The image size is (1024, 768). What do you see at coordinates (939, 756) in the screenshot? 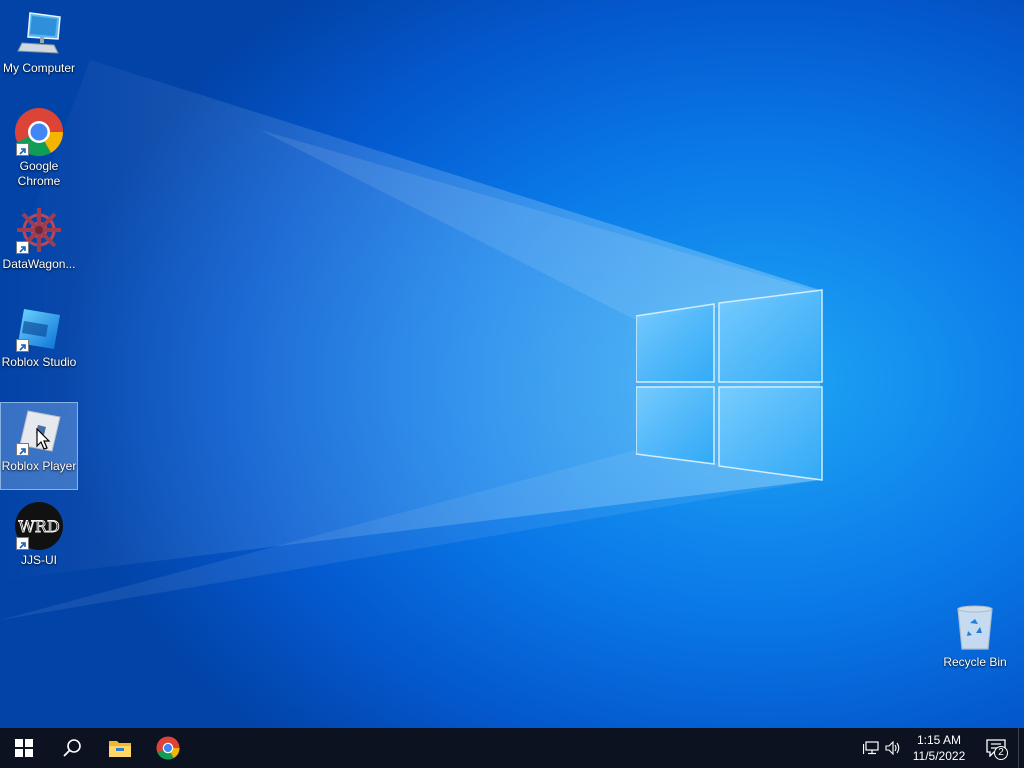
I see `clock-date: 11/5/2022` at bounding box center [939, 756].